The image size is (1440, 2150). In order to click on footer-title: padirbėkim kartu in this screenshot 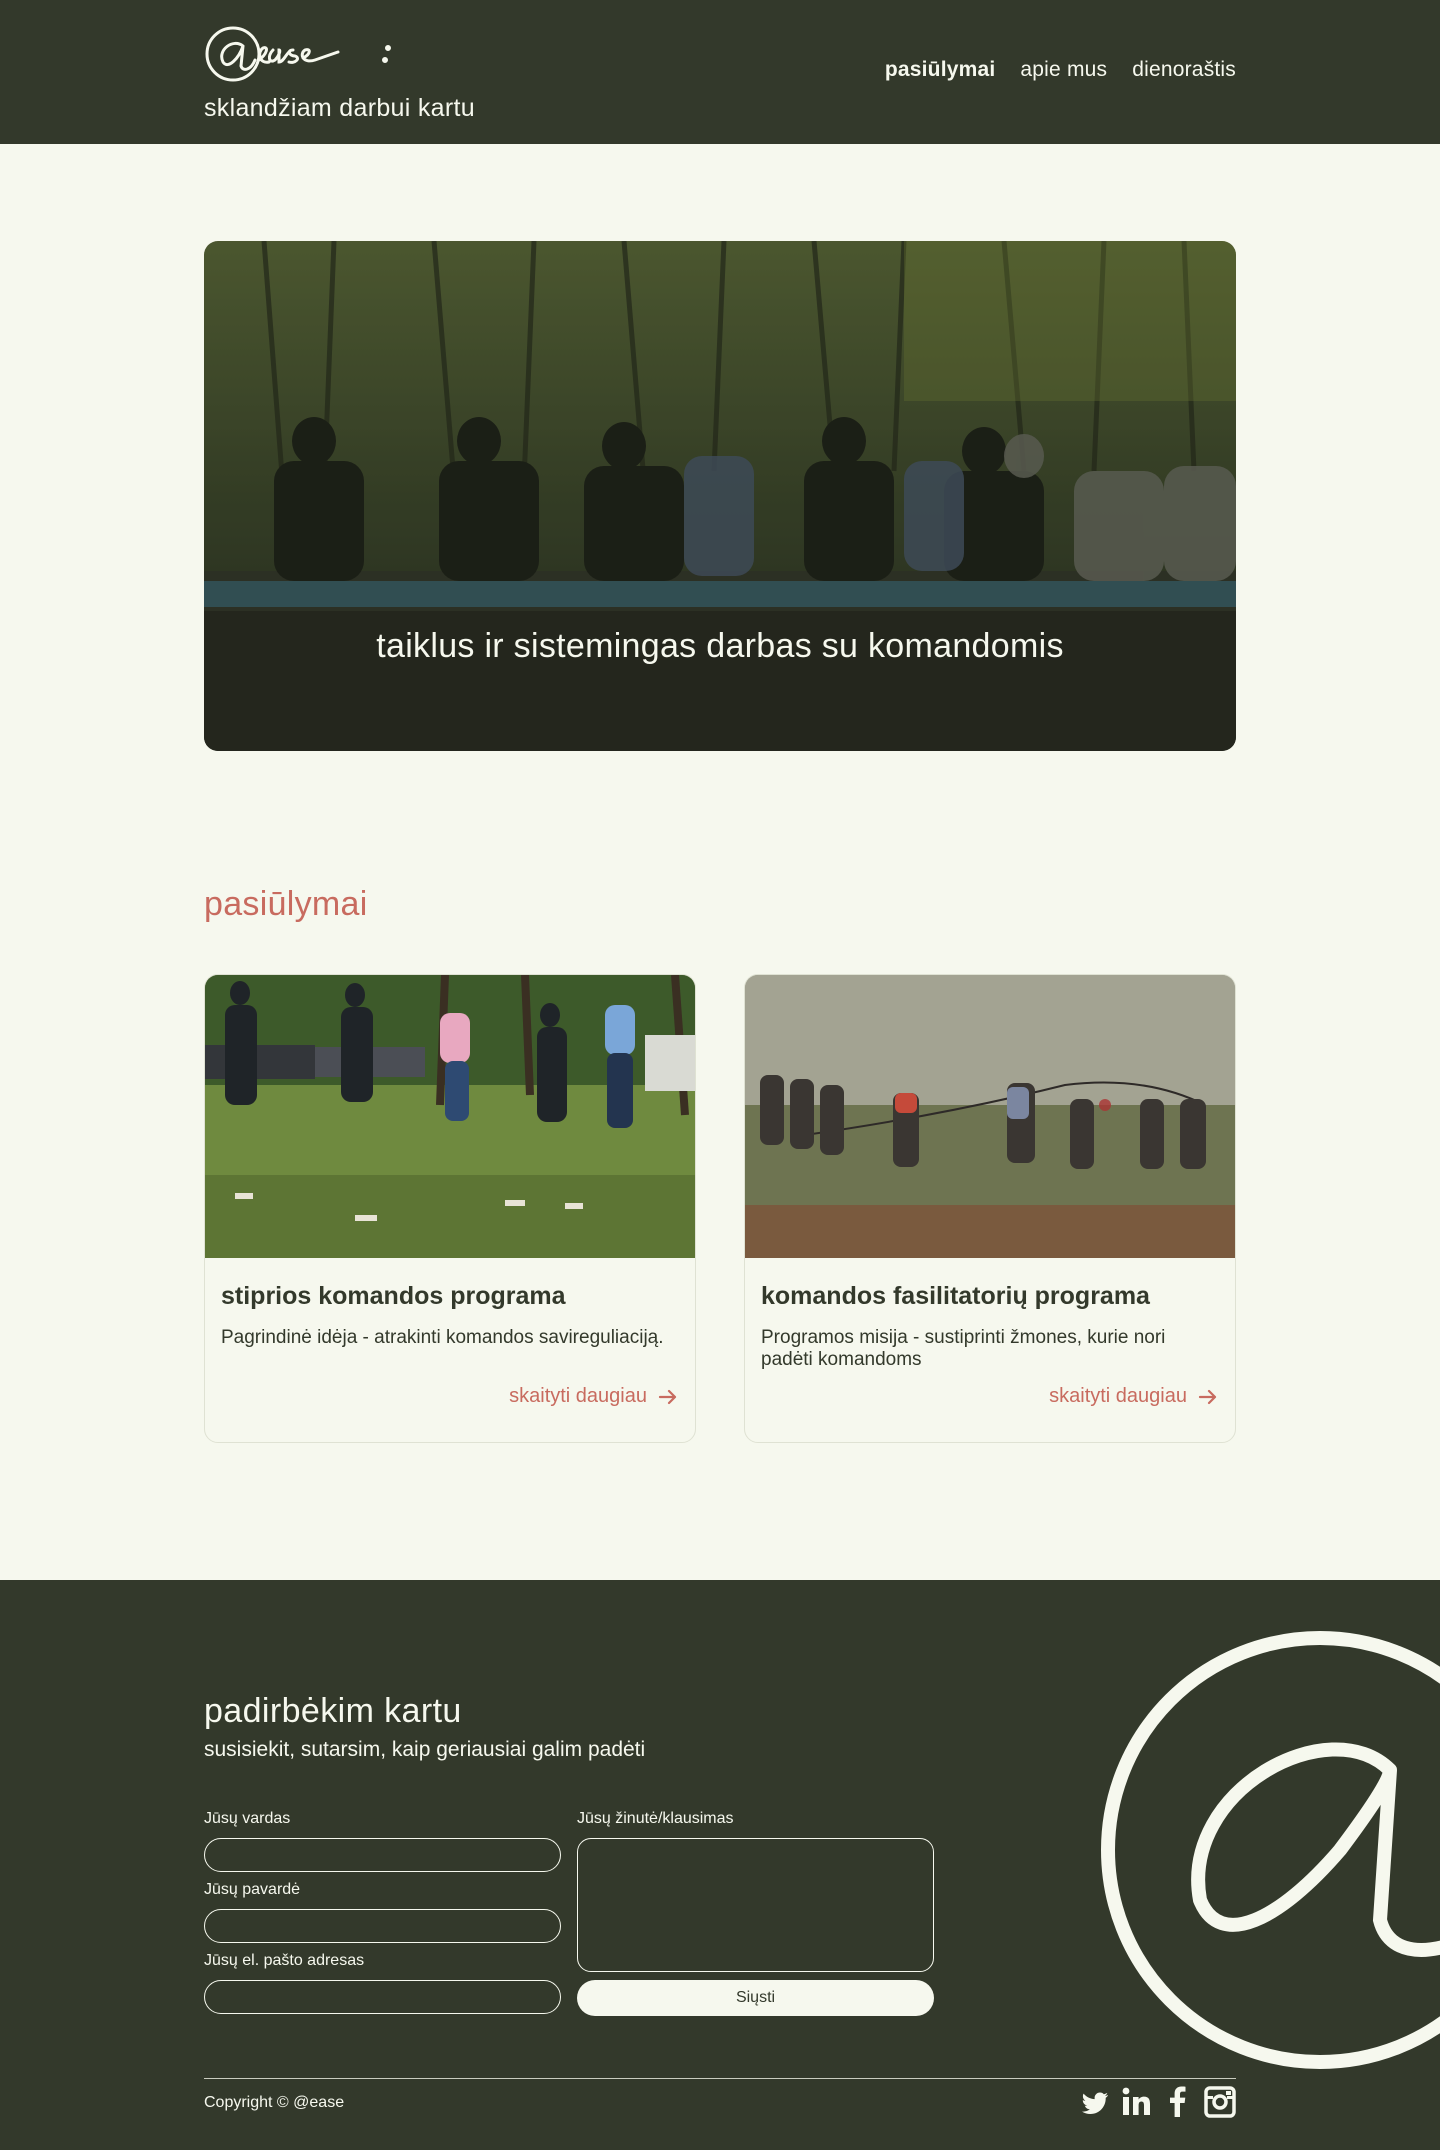, I will do `click(333, 1711)`.